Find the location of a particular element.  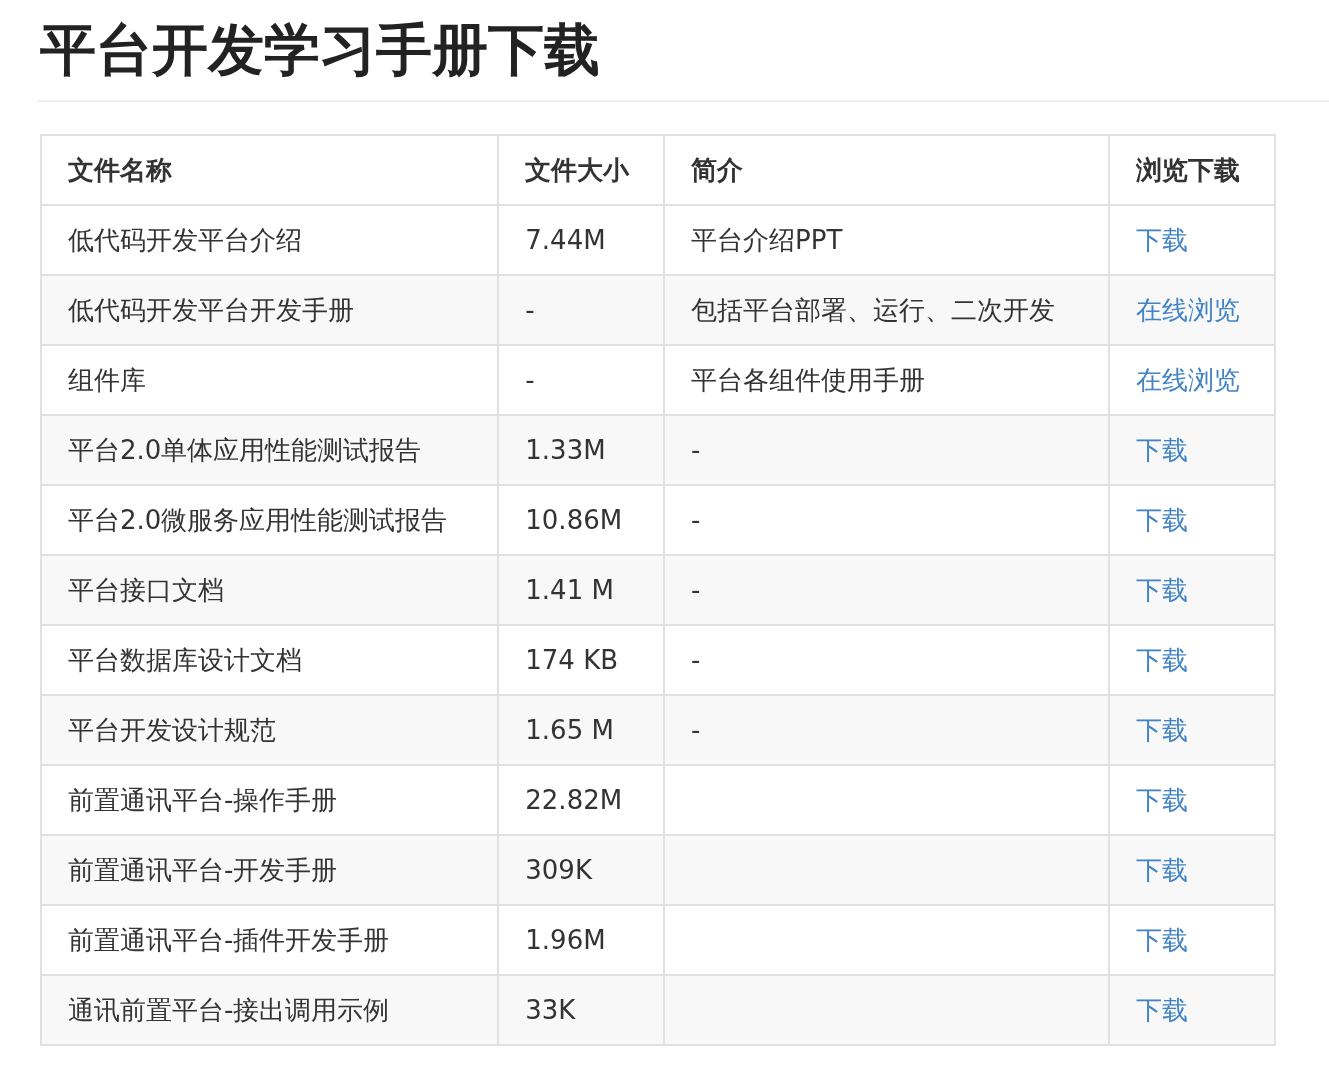

table-cell: 通讯前置平台-接出调用示例 is located at coordinates (270, 1010).